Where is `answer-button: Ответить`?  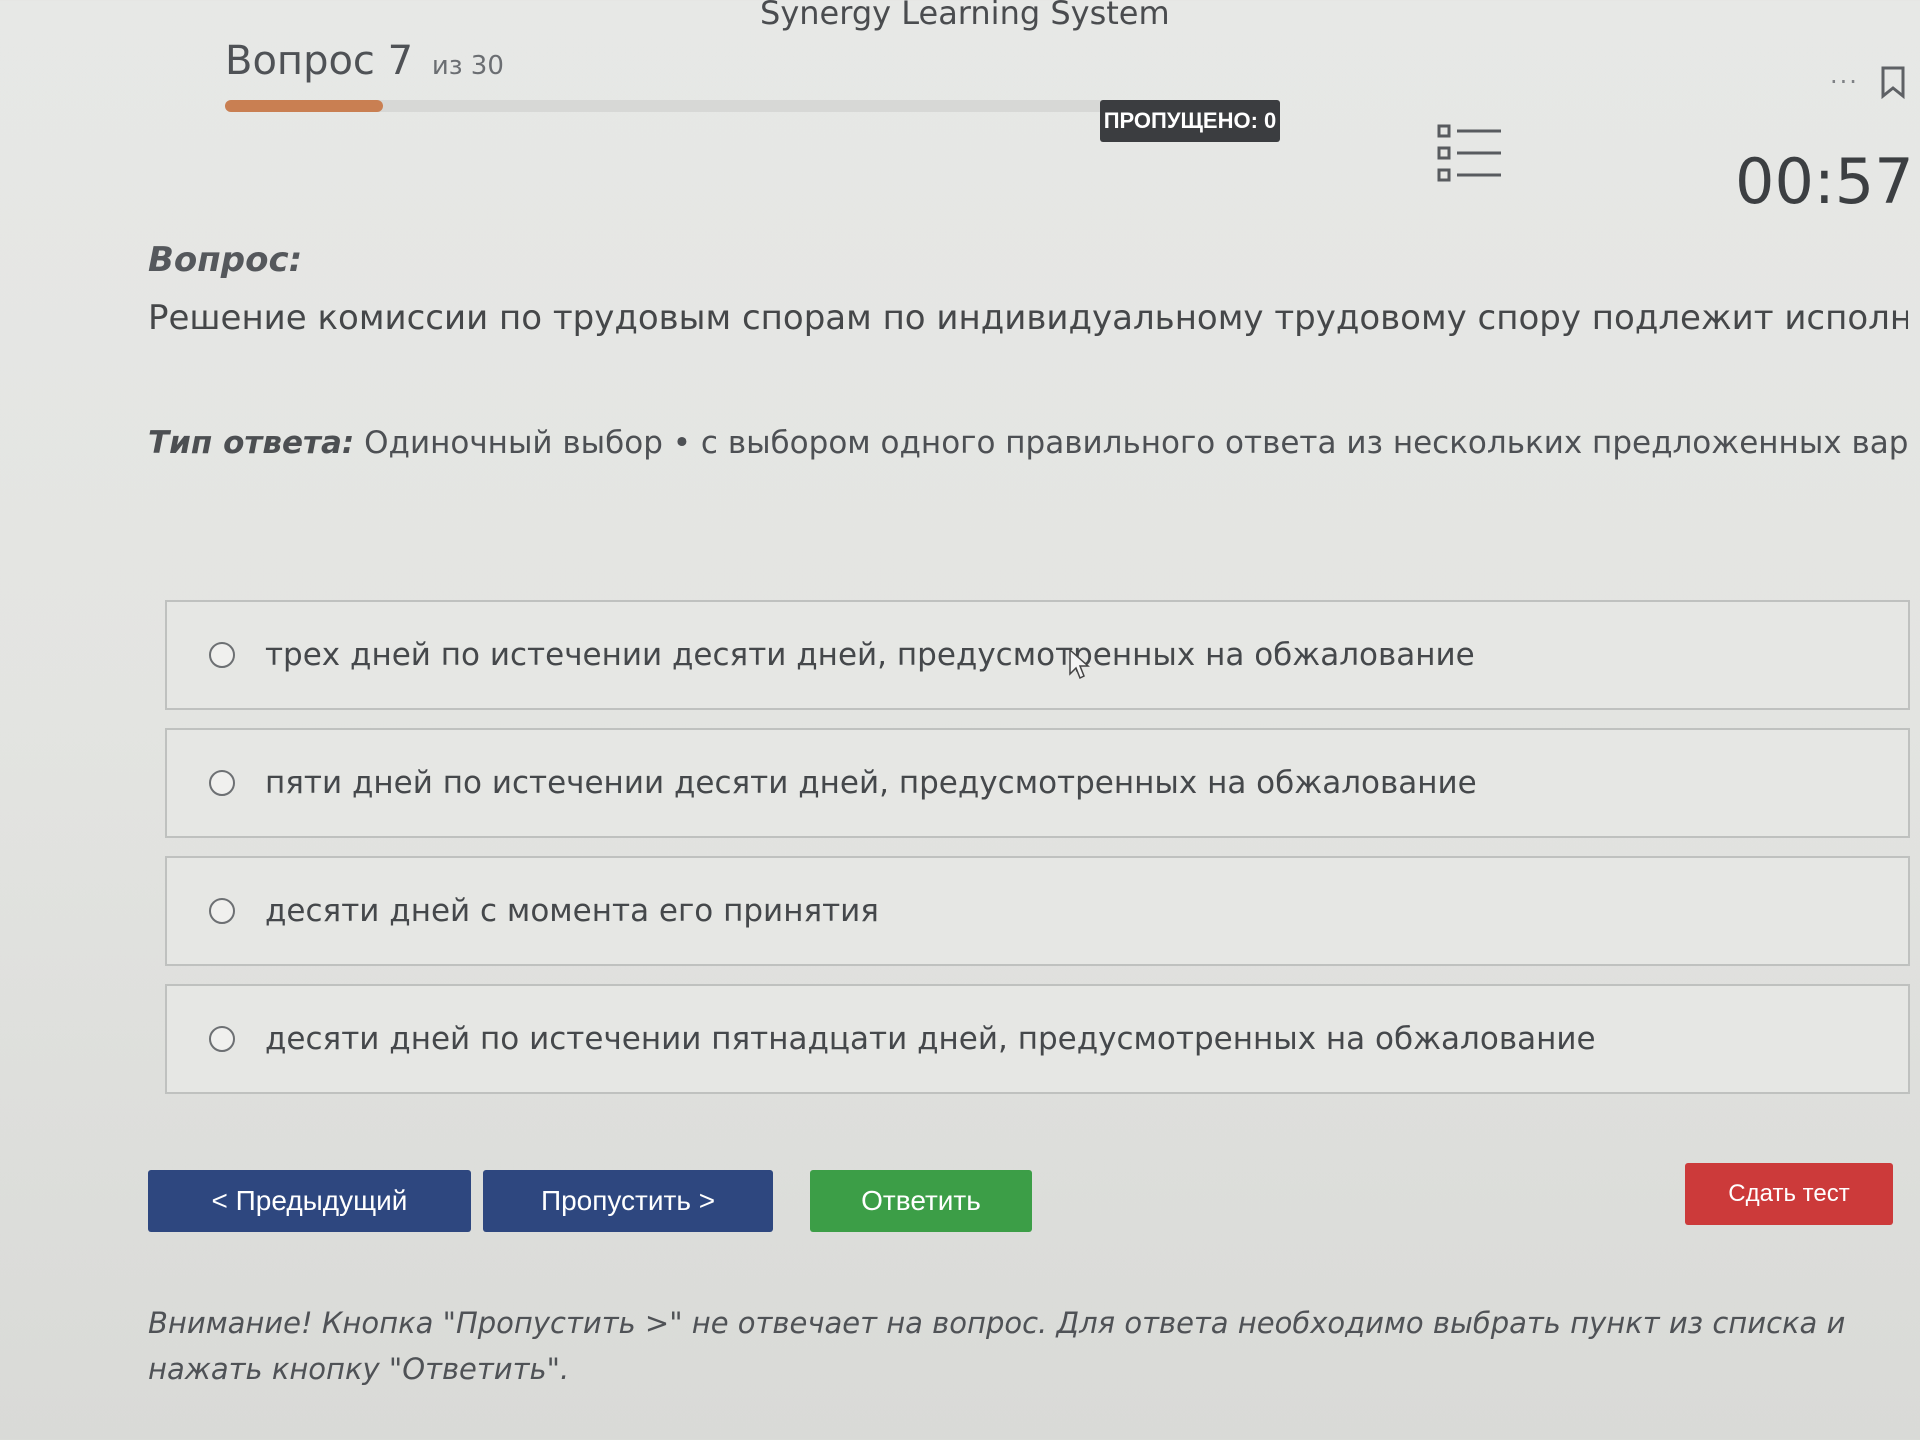 answer-button: Ответить is located at coordinates (921, 1201).